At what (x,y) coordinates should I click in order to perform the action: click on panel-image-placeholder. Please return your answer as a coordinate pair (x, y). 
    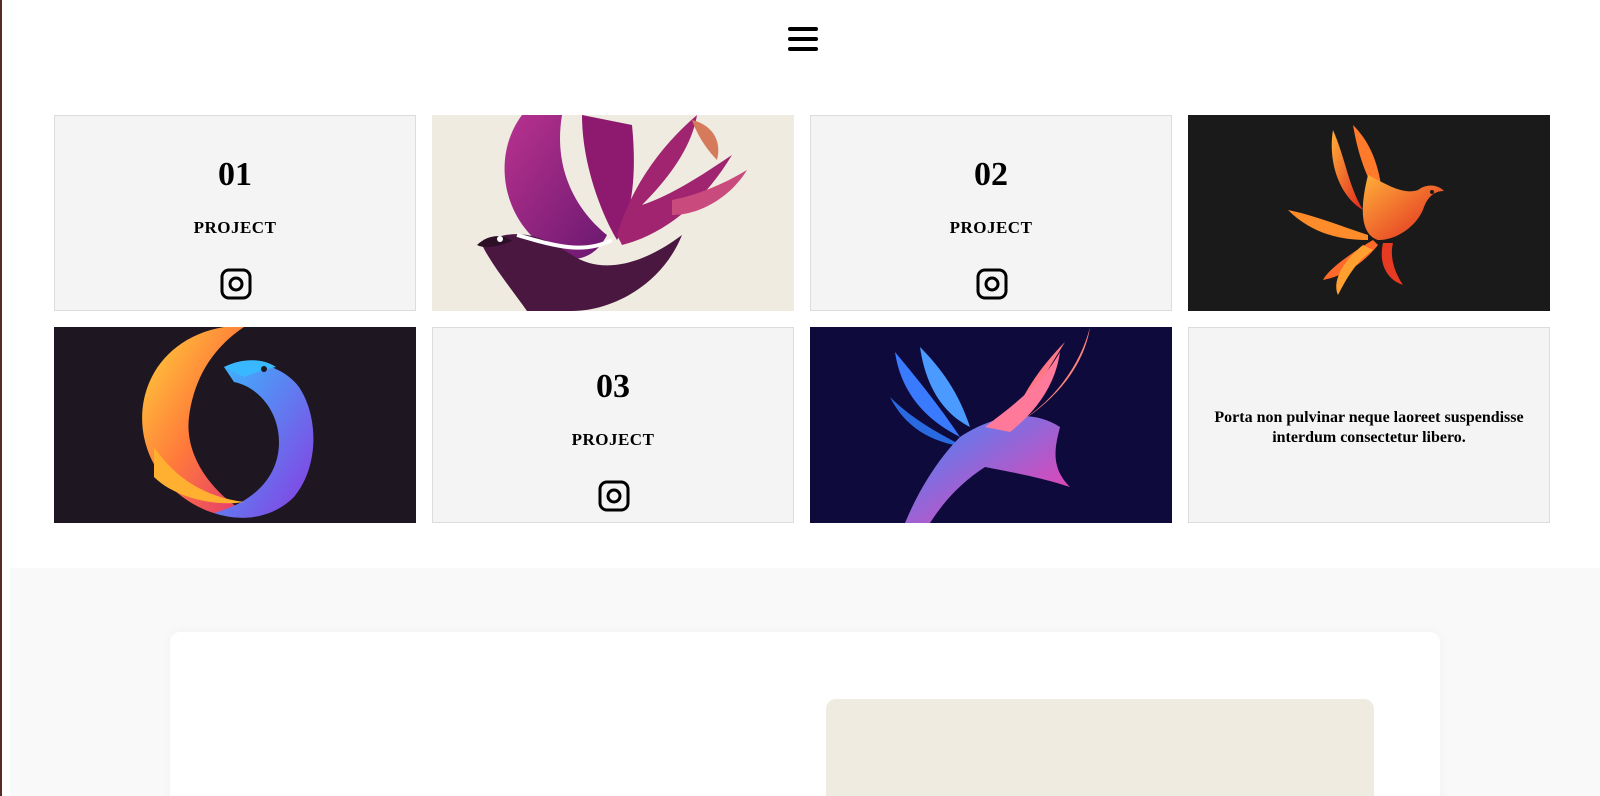
    Looking at the image, I should click on (1100, 747).